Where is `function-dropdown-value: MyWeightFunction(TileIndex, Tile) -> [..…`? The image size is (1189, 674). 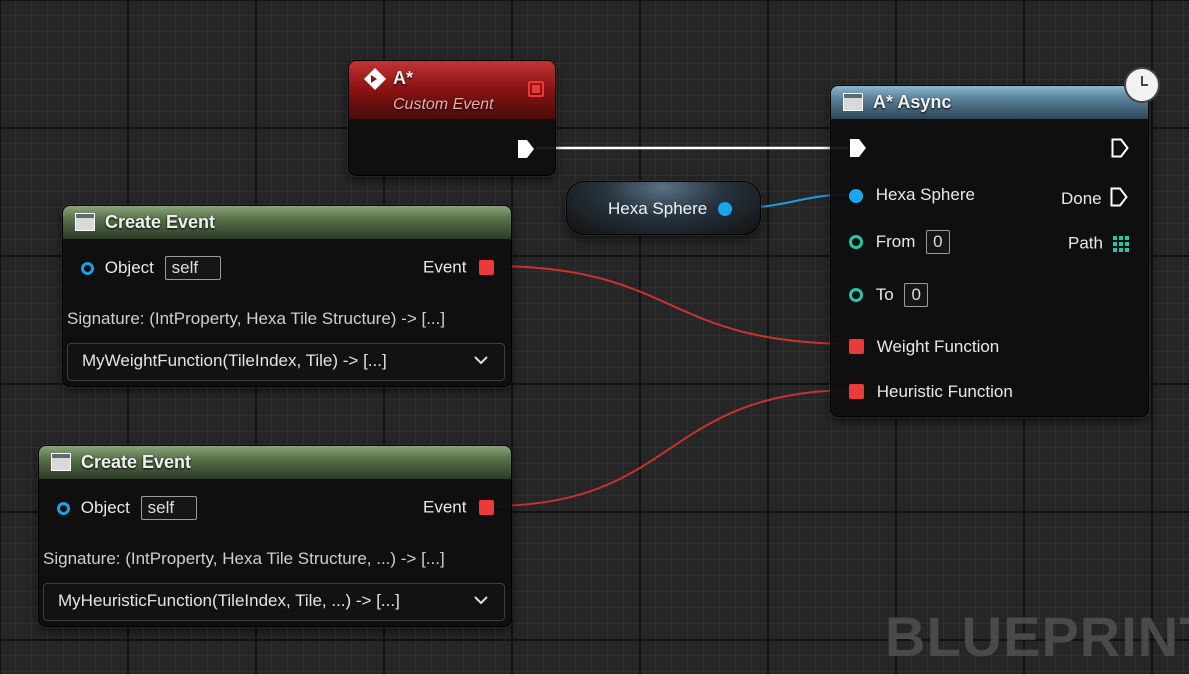 function-dropdown-value: MyWeightFunction(TileIndex, Tile) -> [..… is located at coordinates (234, 360).